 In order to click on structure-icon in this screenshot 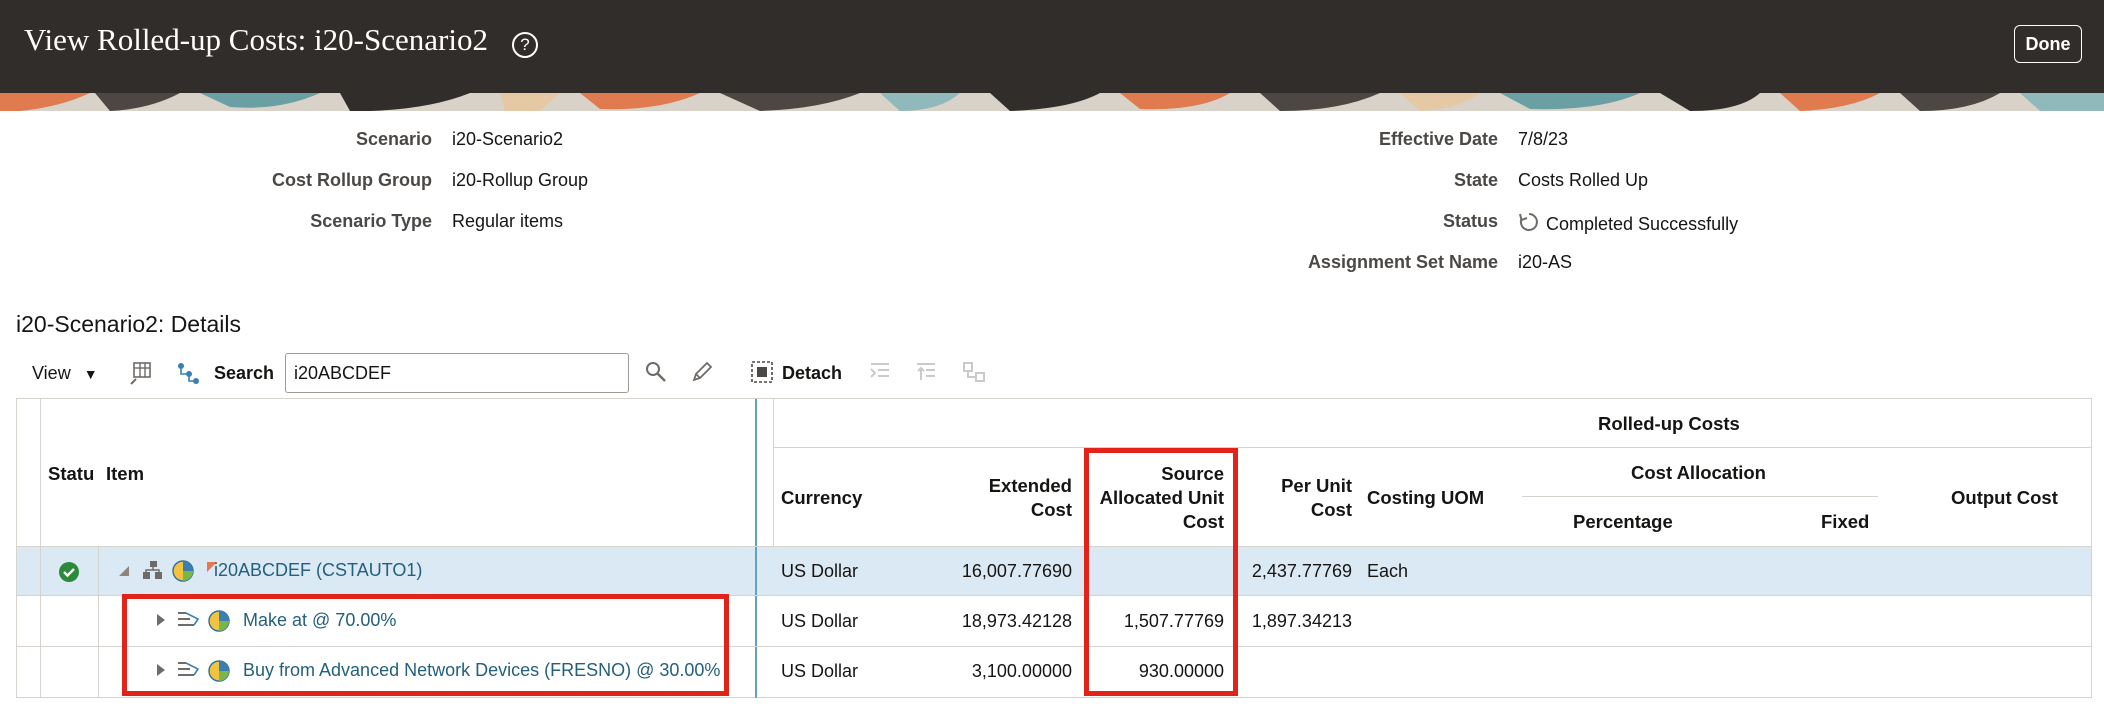, I will do `click(153, 572)`.